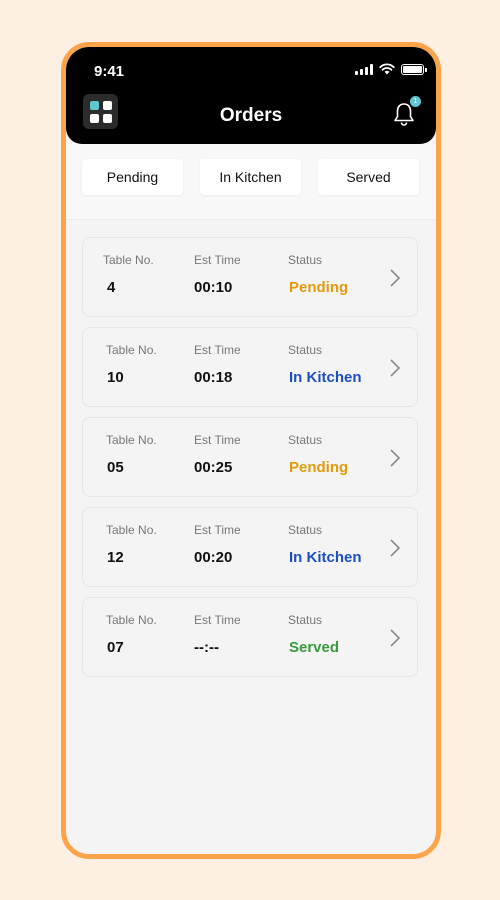 This screenshot has width=500, height=900. Describe the element at coordinates (115, 467) in the screenshot. I see `table-number: 05` at that location.